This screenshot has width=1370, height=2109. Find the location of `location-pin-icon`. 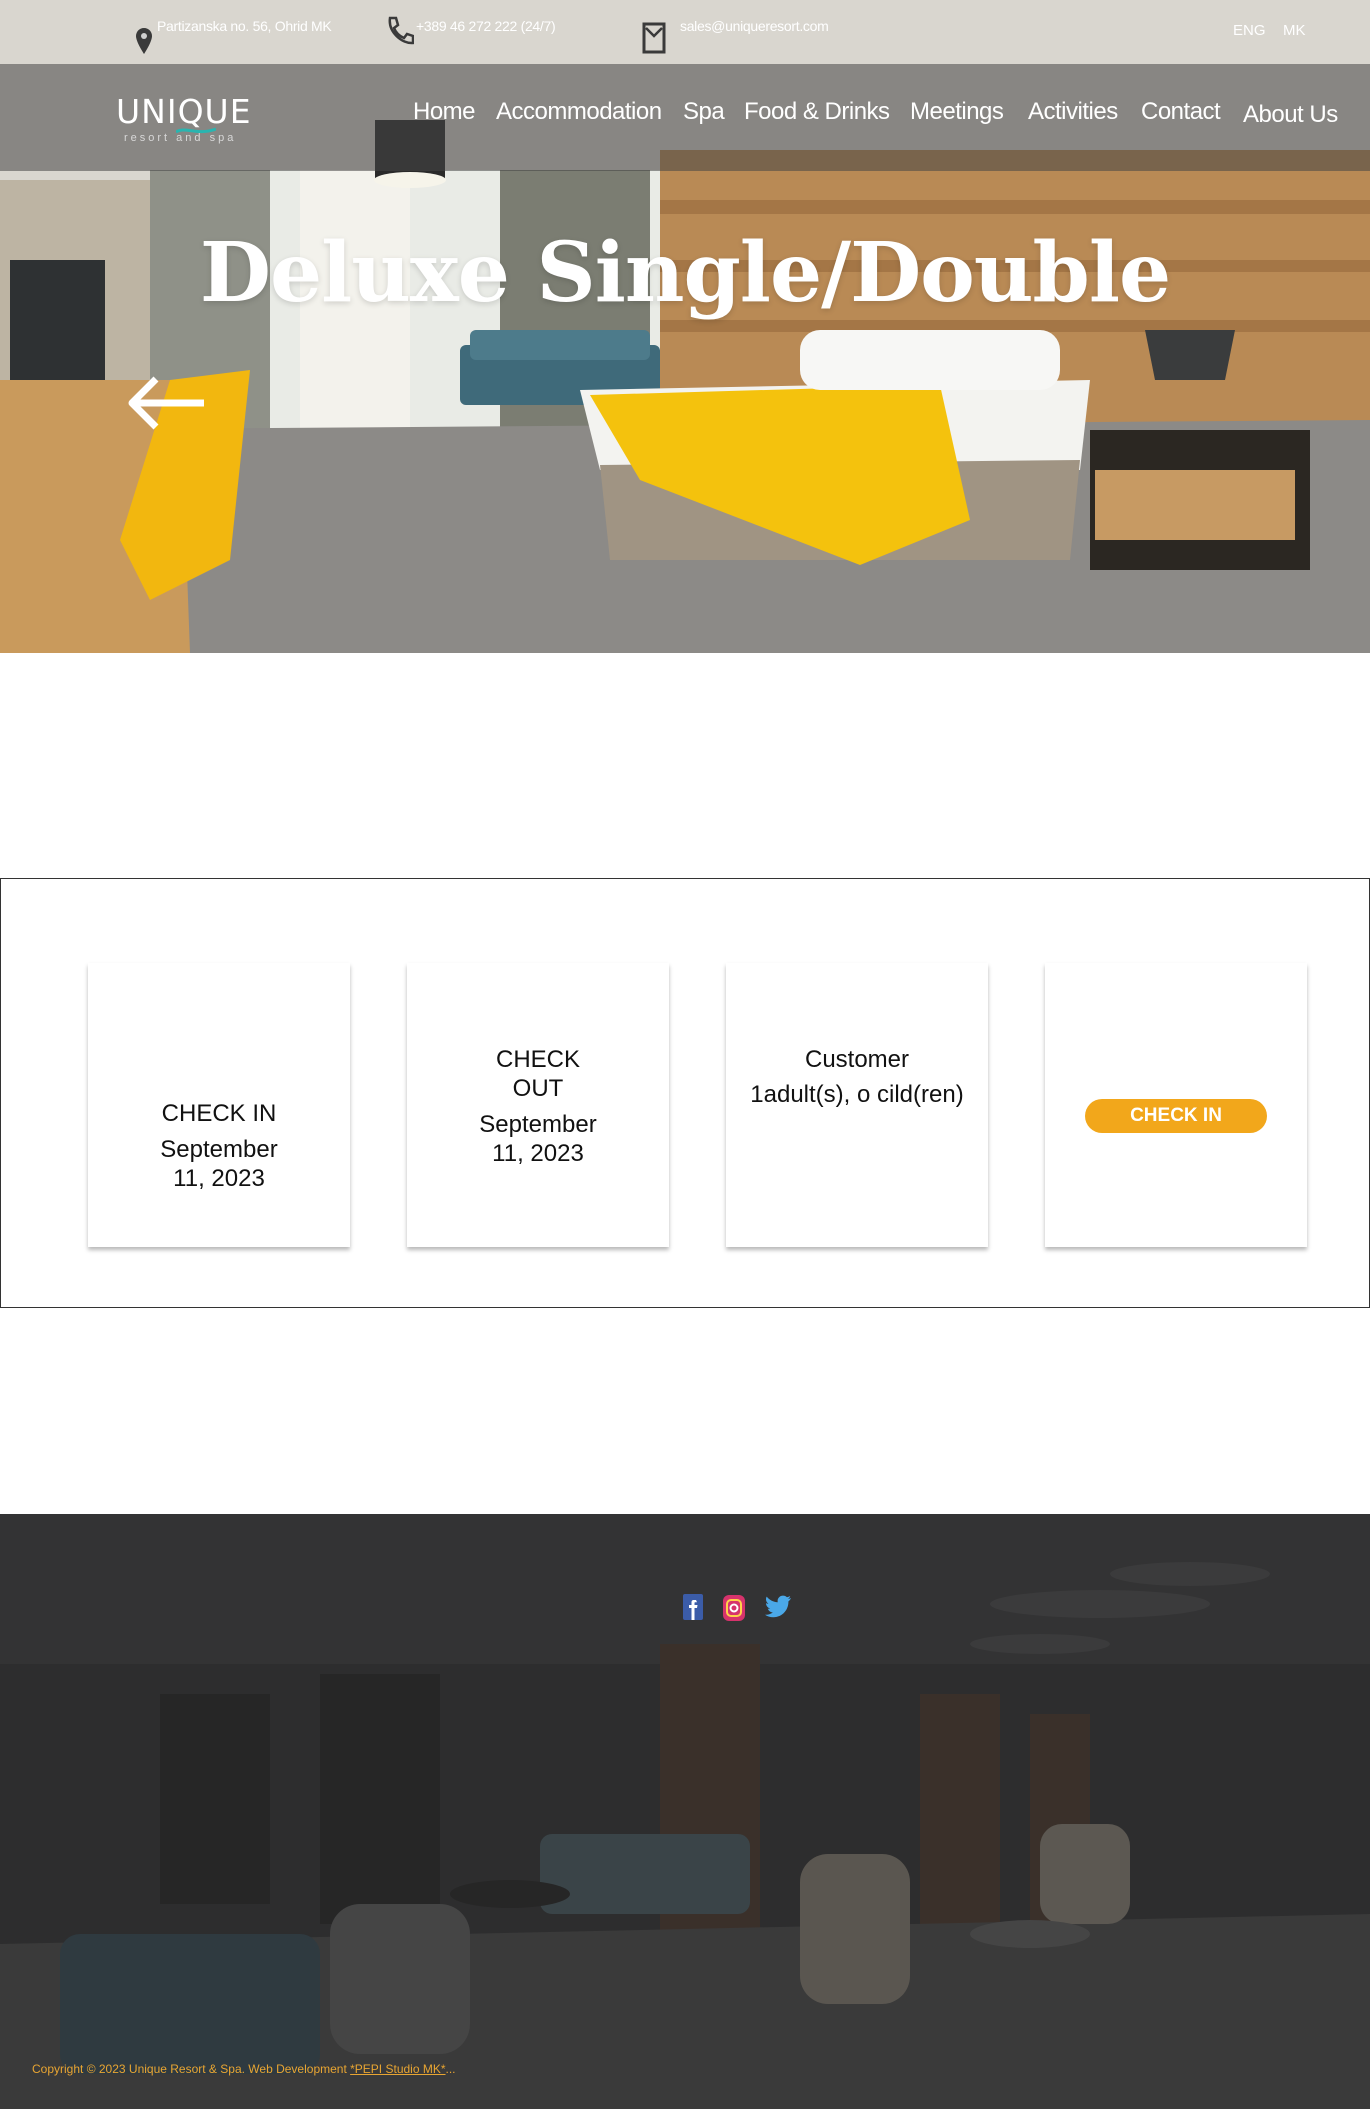

location-pin-icon is located at coordinates (144, 41).